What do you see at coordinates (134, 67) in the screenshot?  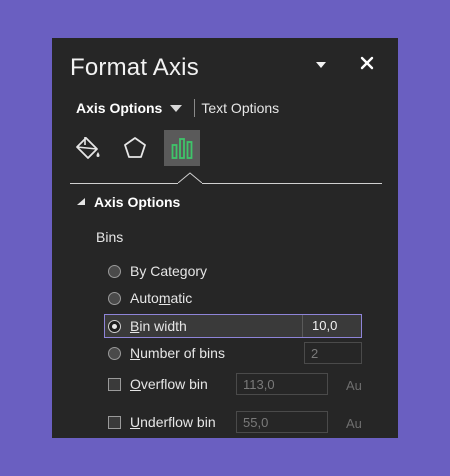 I see `pane-title: Format Axis` at bounding box center [134, 67].